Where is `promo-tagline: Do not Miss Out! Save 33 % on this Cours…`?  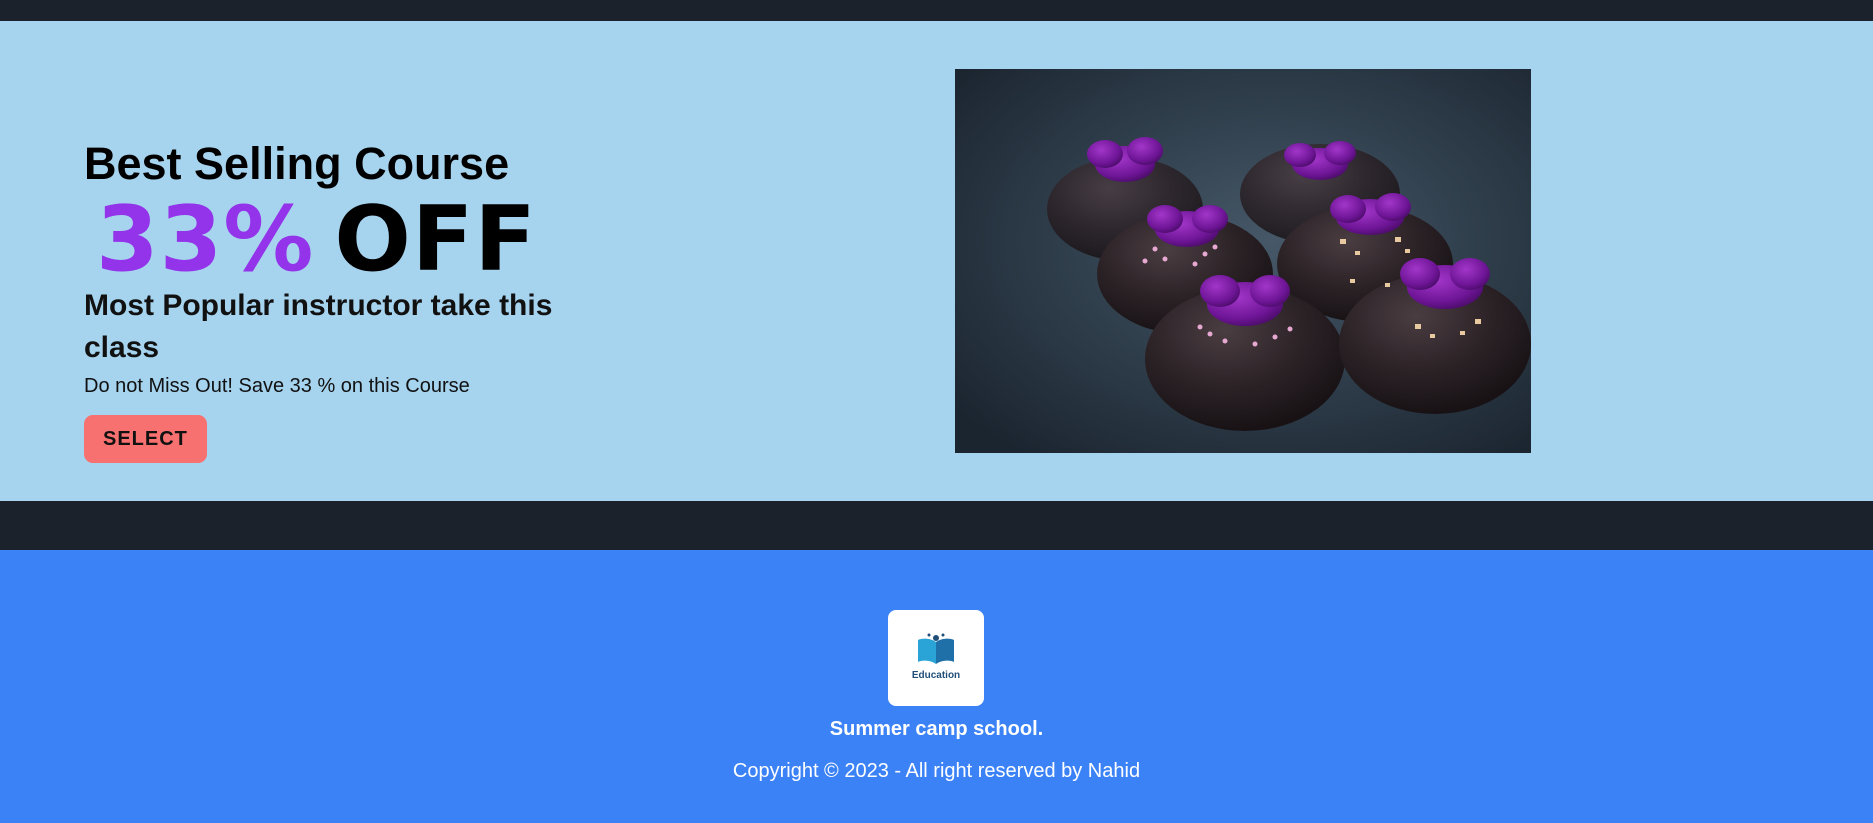 promo-tagline: Do not Miss Out! Save 33 % on this Cours… is located at coordinates (277, 386).